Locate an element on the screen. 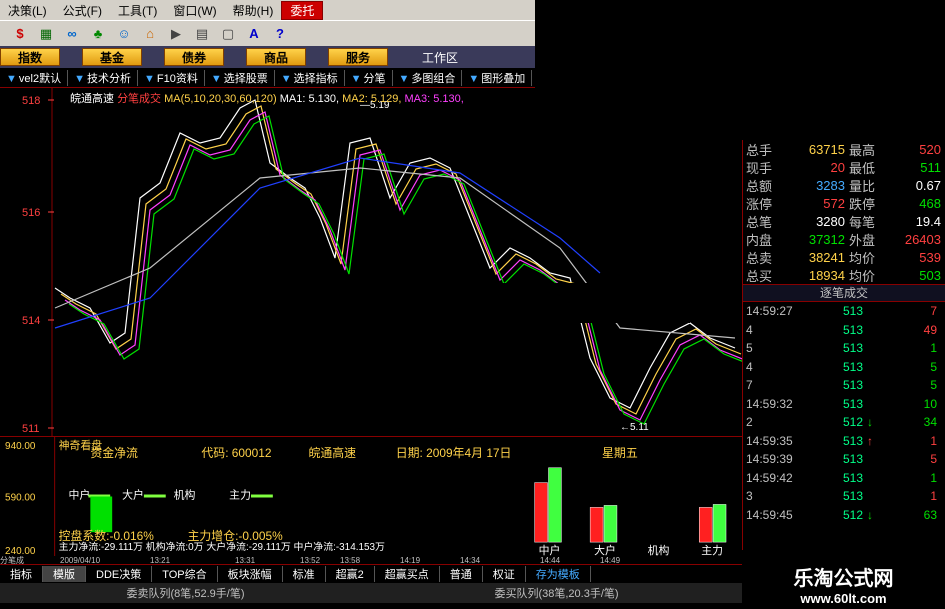 Image resolution: width=945 pixels, height=609 pixels. video-icon: ▶ is located at coordinates (176, 34).